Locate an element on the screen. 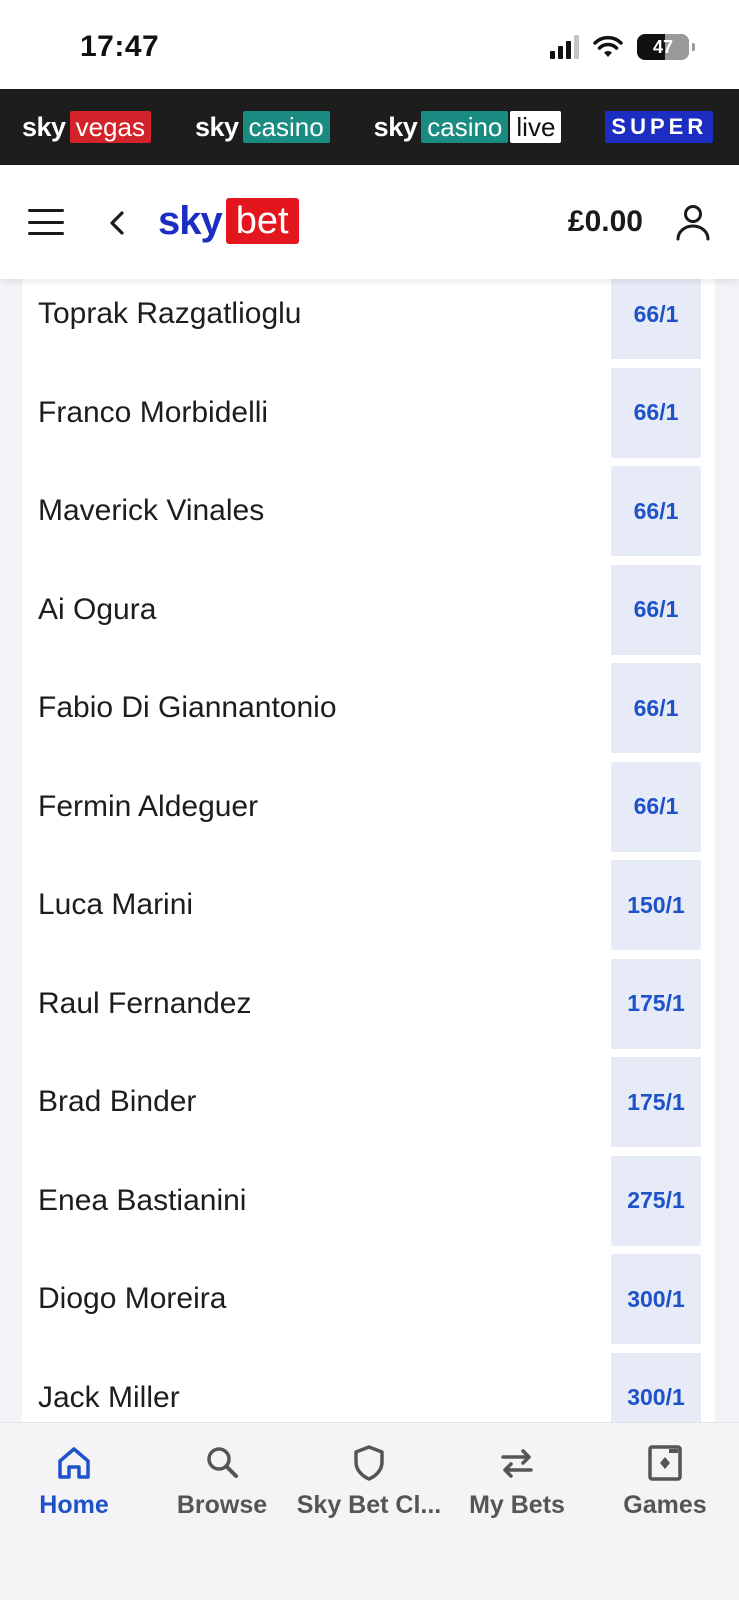 This screenshot has width=739, height=1600. battery-percent: 47 is located at coordinates (663, 46).